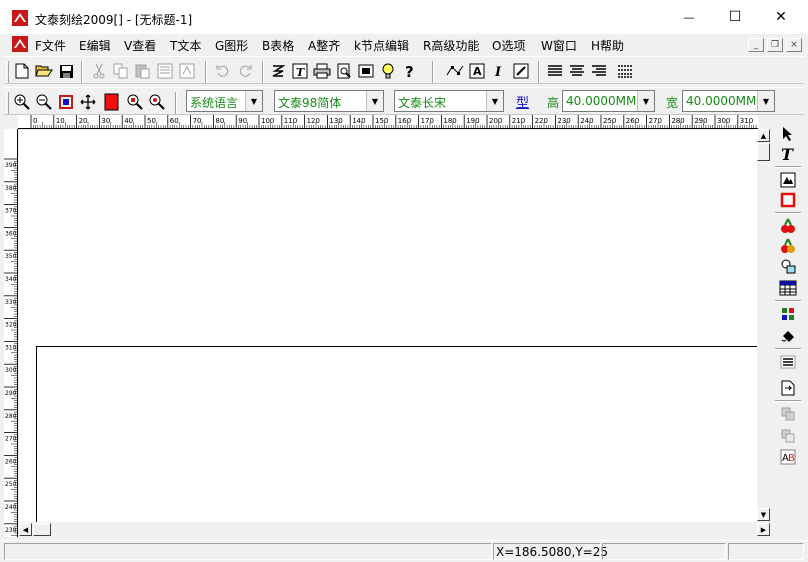 This screenshot has height=562, width=808. Describe the element at coordinates (404, 17) in the screenshot. I see `title-bar: 文泰刻绘2009[] - [无标题-1] — ☐ ✕` at that location.